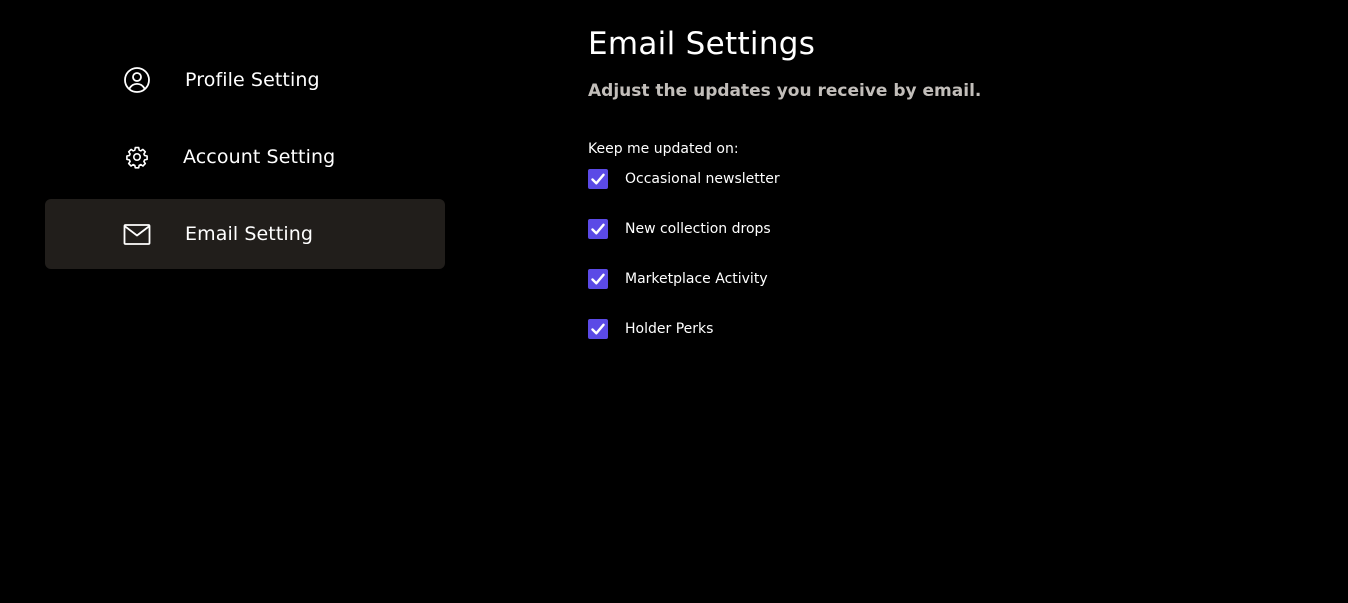 This screenshot has height=603, width=1348. What do you see at coordinates (784, 279) in the screenshot?
I see `option-marketplace-activity: Marketplace Activity` at bounding box center [784, 279].